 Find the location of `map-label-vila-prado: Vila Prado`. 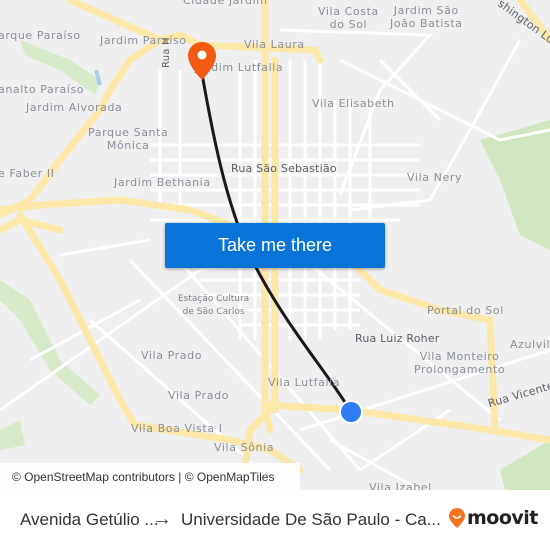

map-label-vila-prado: Vila Prado is located at coordinates (172, 355).